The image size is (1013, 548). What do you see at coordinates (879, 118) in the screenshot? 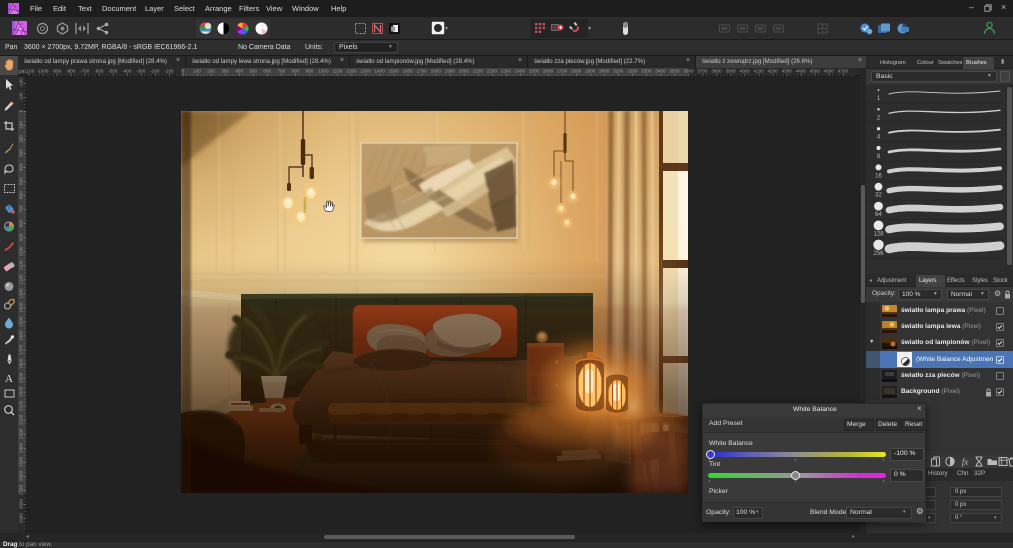
I see `svg-text: 2` at bounding box center [879, 118].